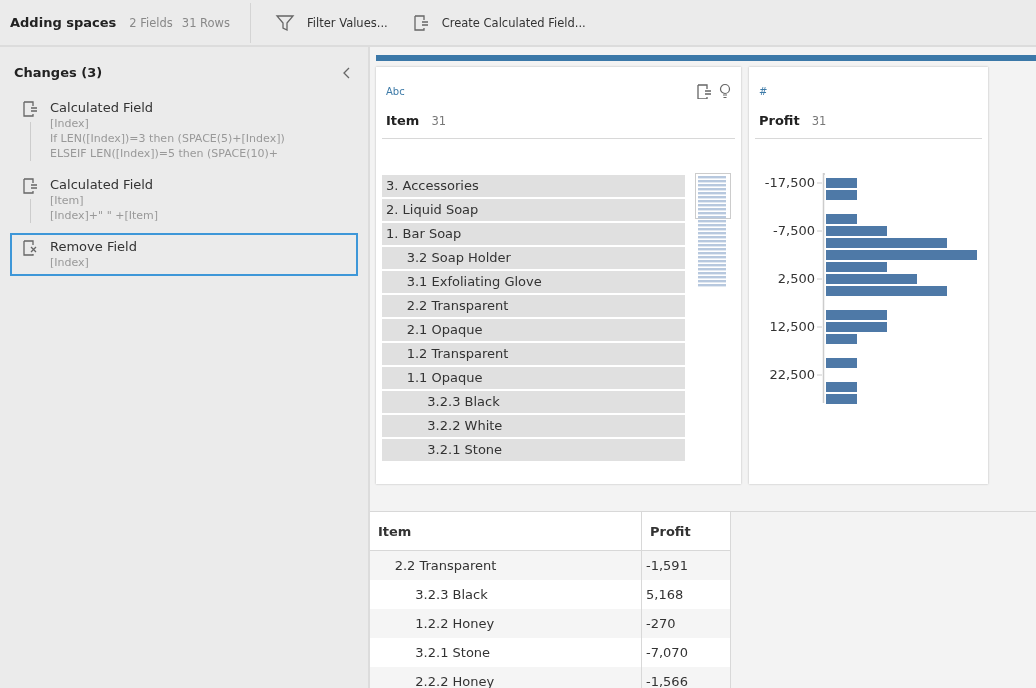  I want to click on axis-label: -7,500, so click(793, 231).